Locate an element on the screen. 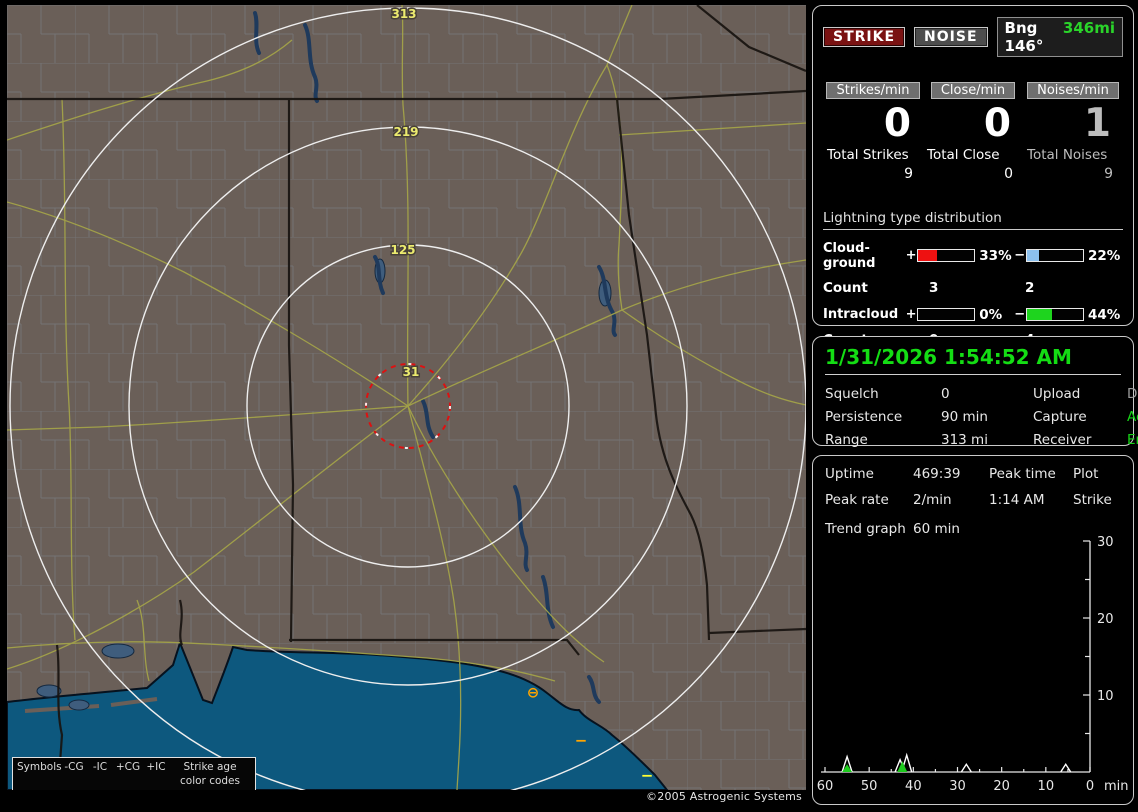 The image size is (1138, 812). bearing-display: Bng 146° 346mi is located at coordinates (1059, 37).